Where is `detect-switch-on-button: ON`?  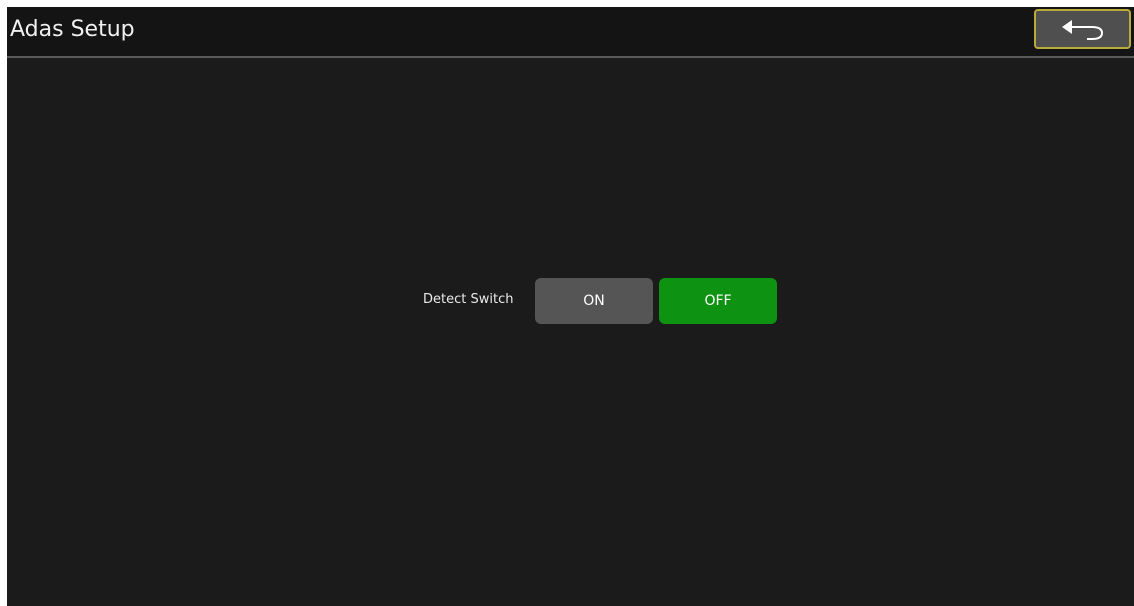 detect-switch-on-button: ON is located at coordinates (594, 301).